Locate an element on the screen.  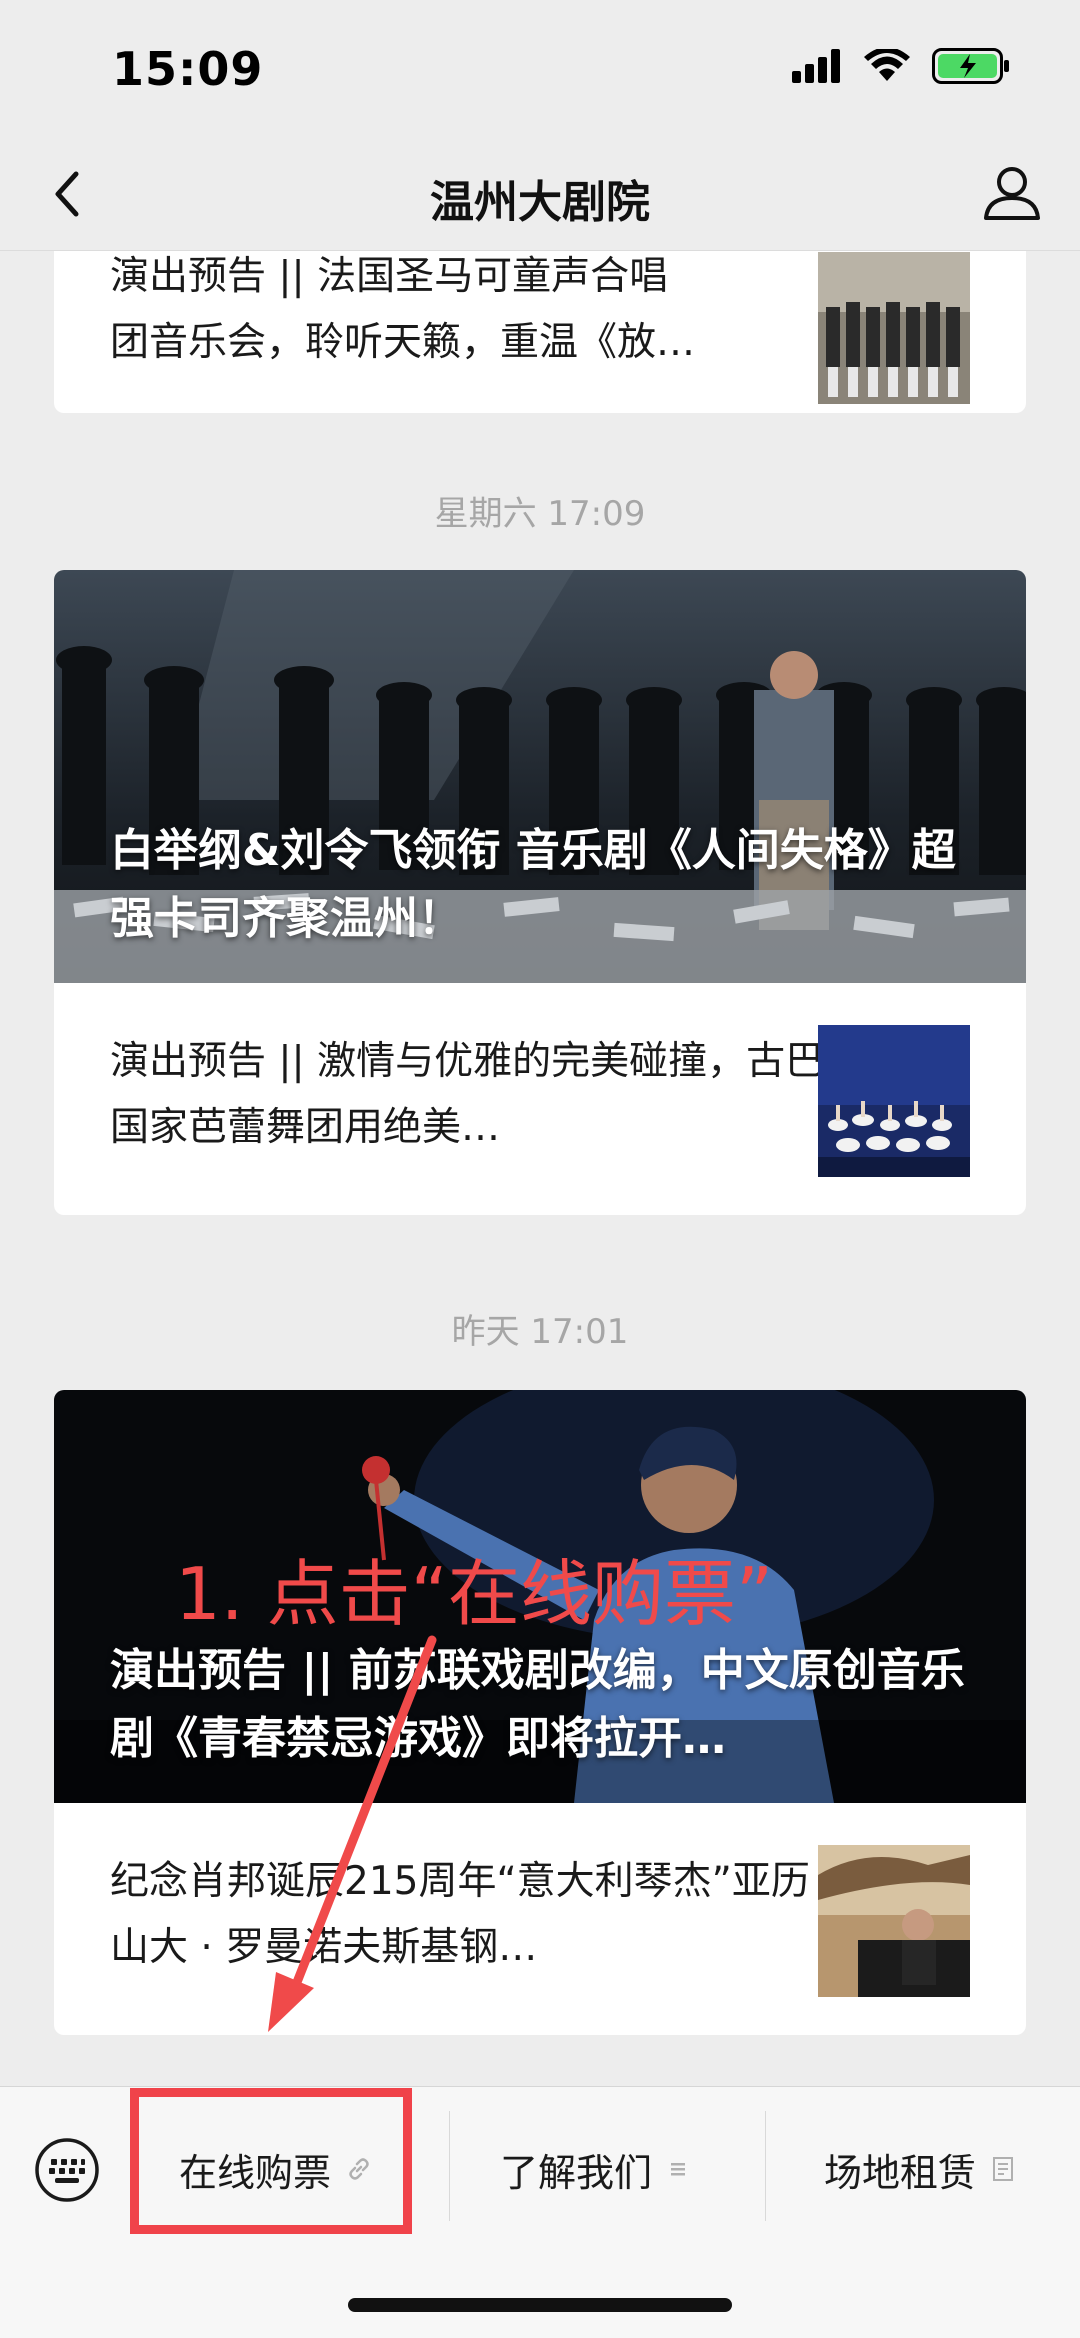
nav-bar: 温州大剧院 is located at coordinates (540, 195).